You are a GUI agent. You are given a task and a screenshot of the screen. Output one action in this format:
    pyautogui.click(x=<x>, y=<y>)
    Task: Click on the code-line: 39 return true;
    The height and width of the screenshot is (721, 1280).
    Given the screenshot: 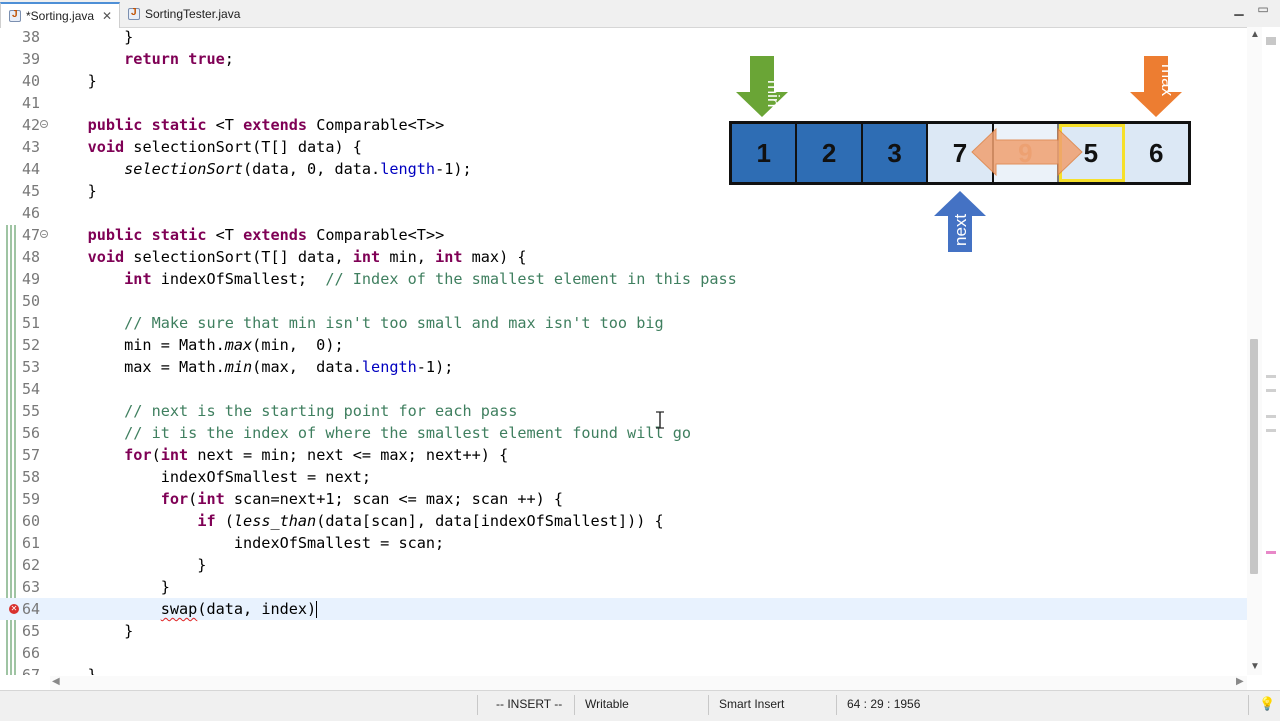 What is the action you would take?
    pyautogui.click(x=631, y=59)
    